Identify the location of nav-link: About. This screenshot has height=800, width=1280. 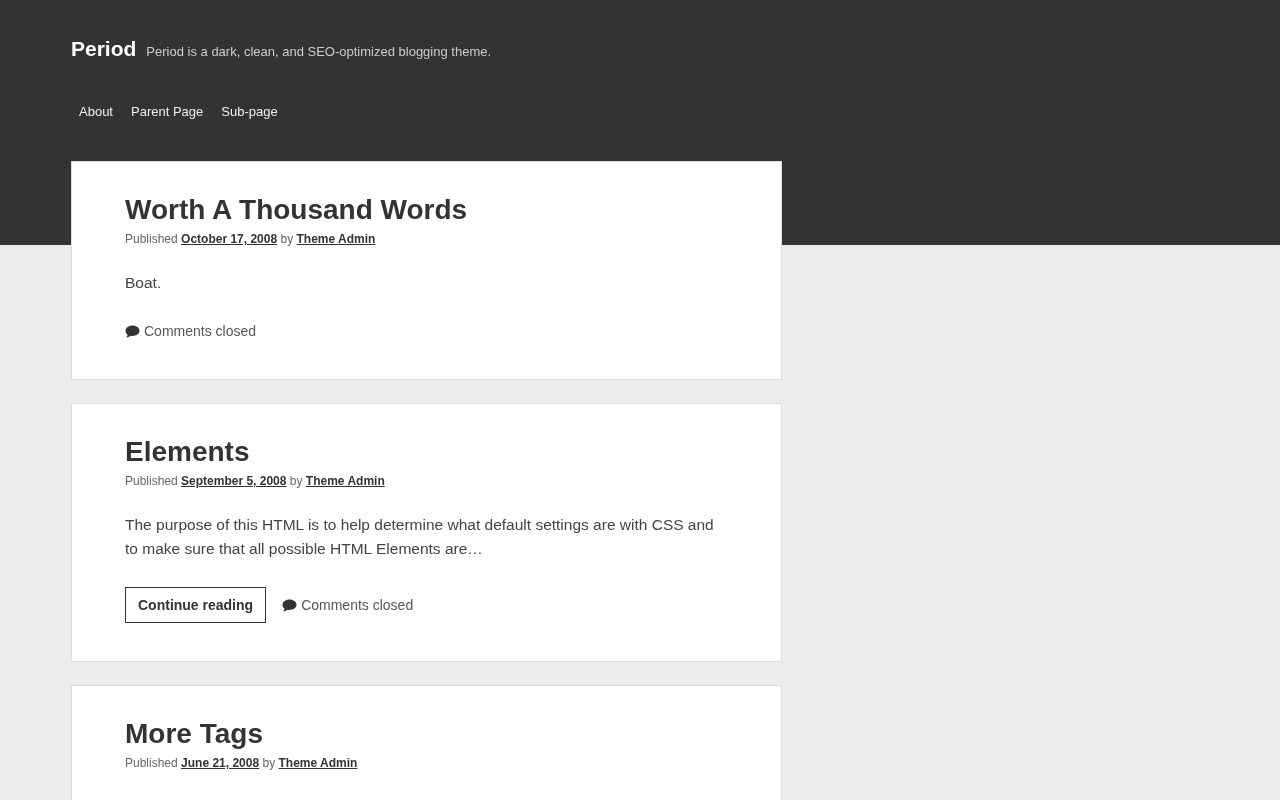
(96, 112).